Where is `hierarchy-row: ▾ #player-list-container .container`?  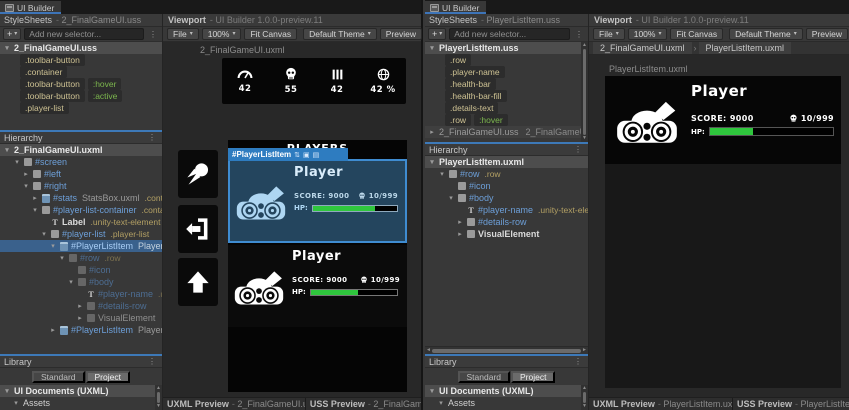 hierarchy-row: ▾ #player-list-container .container is located at coordinates (81, 210).